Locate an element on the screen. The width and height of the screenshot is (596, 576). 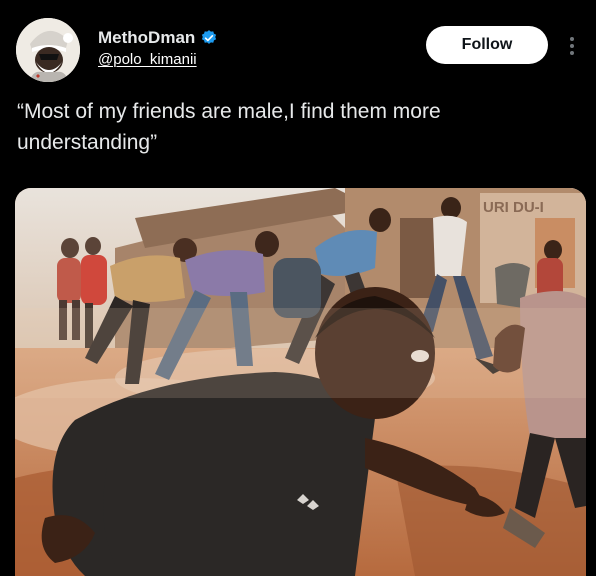
shop-sign-text: URI DU-I is located at coordinates (513, 207).